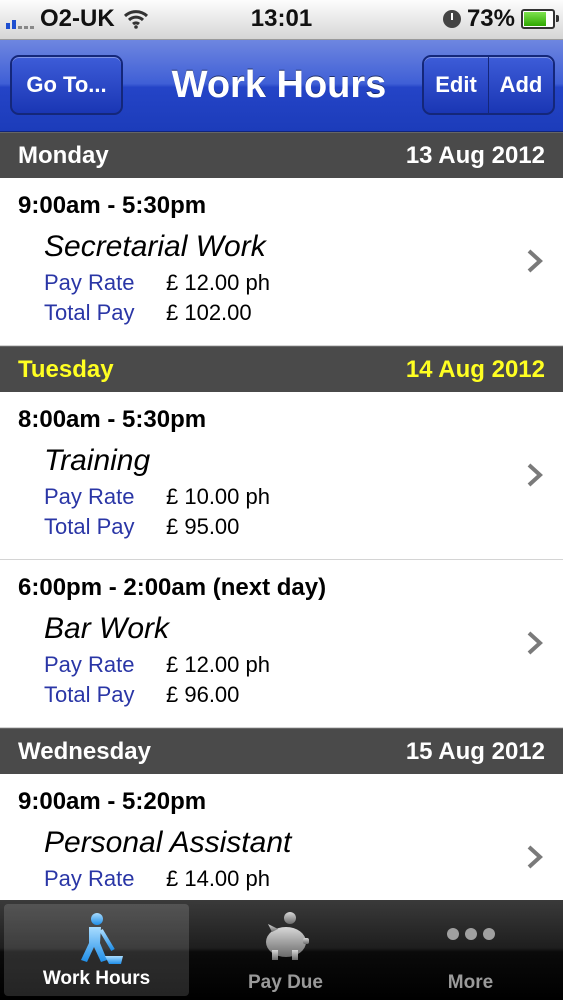 The height and width of the screenshot is (1000, 563). What do you see at coordinates (112, 205) in the screenshot?
I see `entry-time: 9:00am - 5:30pm` at bounding box center [112, 205].